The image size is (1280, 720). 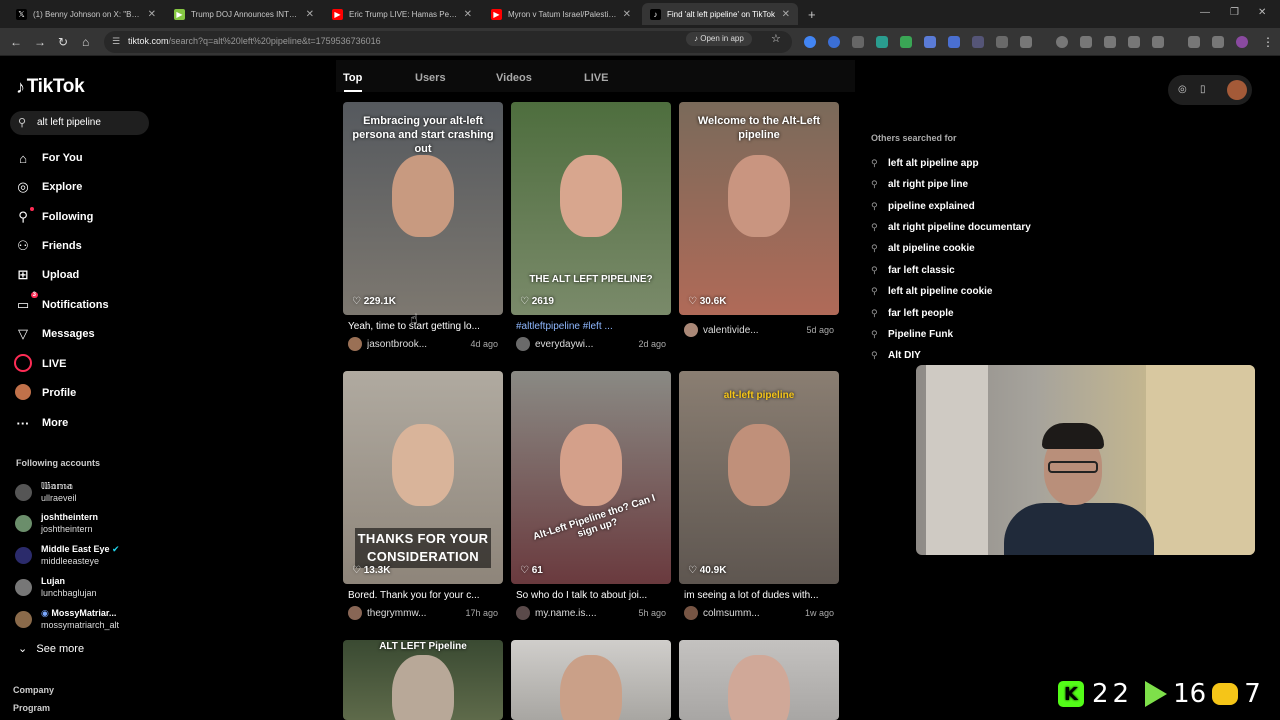 I want to click on tiktok-logo: ♪ TikTok, so click(x=50, y=87).